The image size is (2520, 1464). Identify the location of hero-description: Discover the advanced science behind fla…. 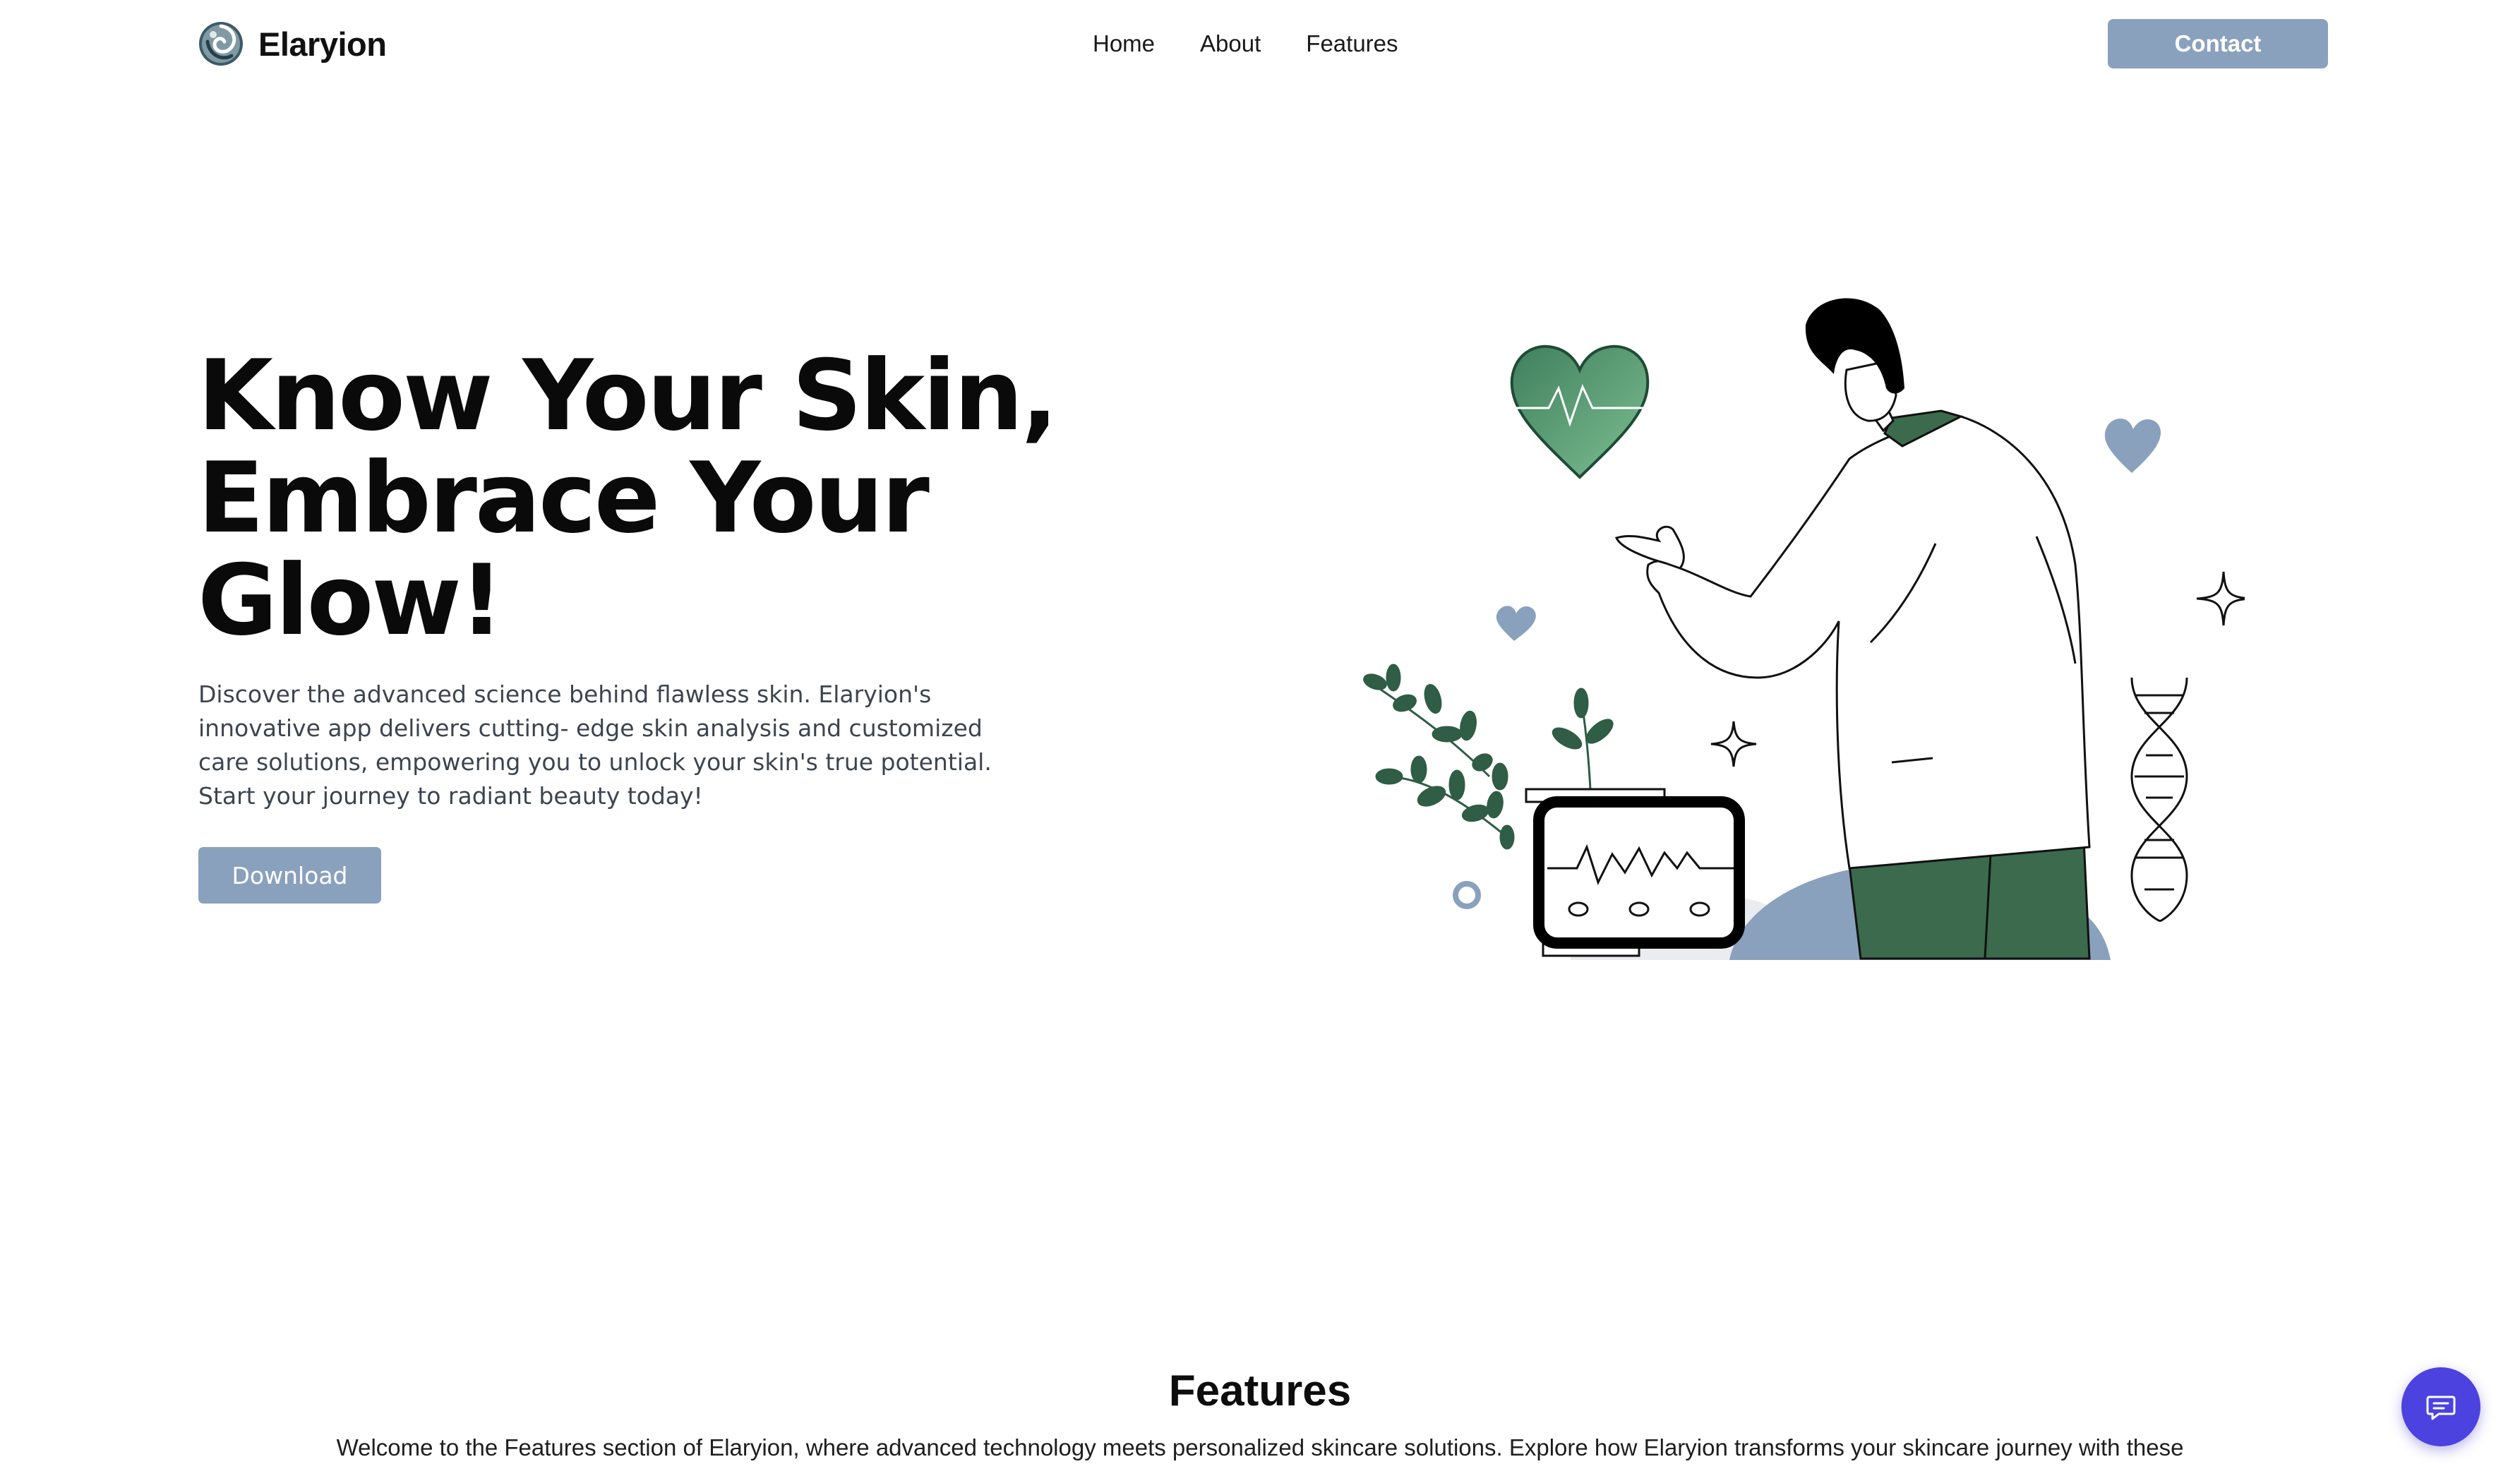
(595, 745).